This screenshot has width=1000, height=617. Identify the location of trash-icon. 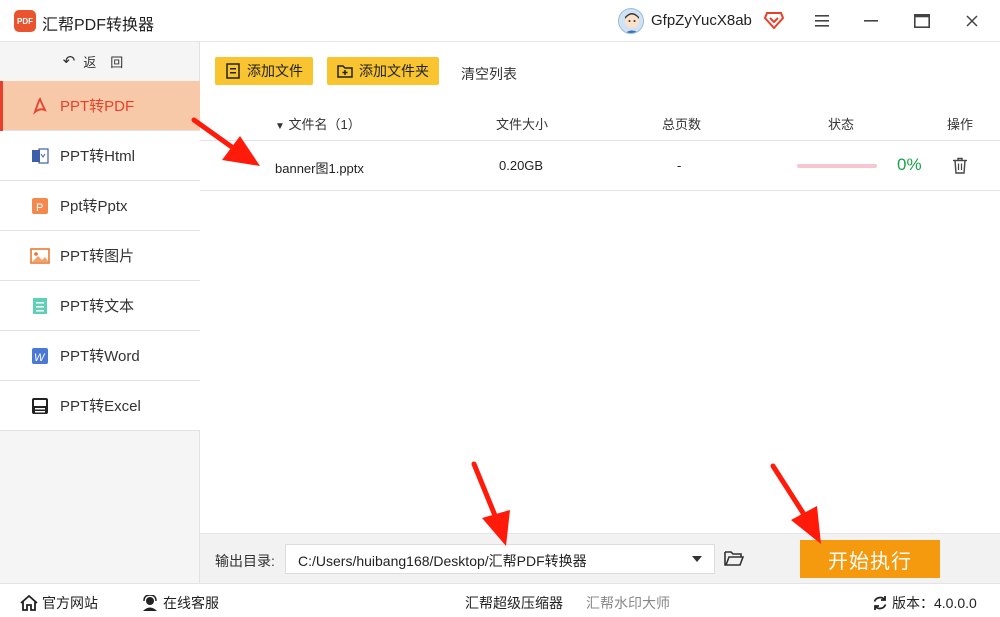
(960, 165).